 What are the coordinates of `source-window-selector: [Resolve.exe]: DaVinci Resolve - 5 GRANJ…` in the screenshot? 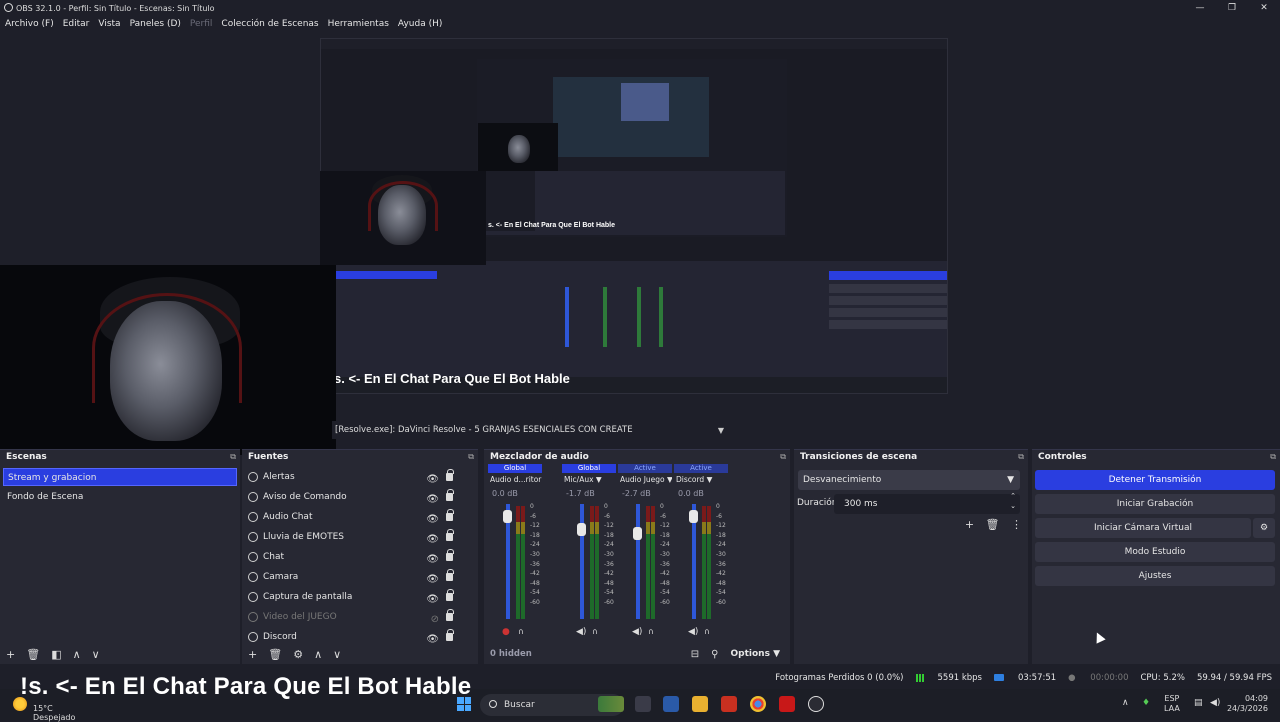 It's located at (530, 430).